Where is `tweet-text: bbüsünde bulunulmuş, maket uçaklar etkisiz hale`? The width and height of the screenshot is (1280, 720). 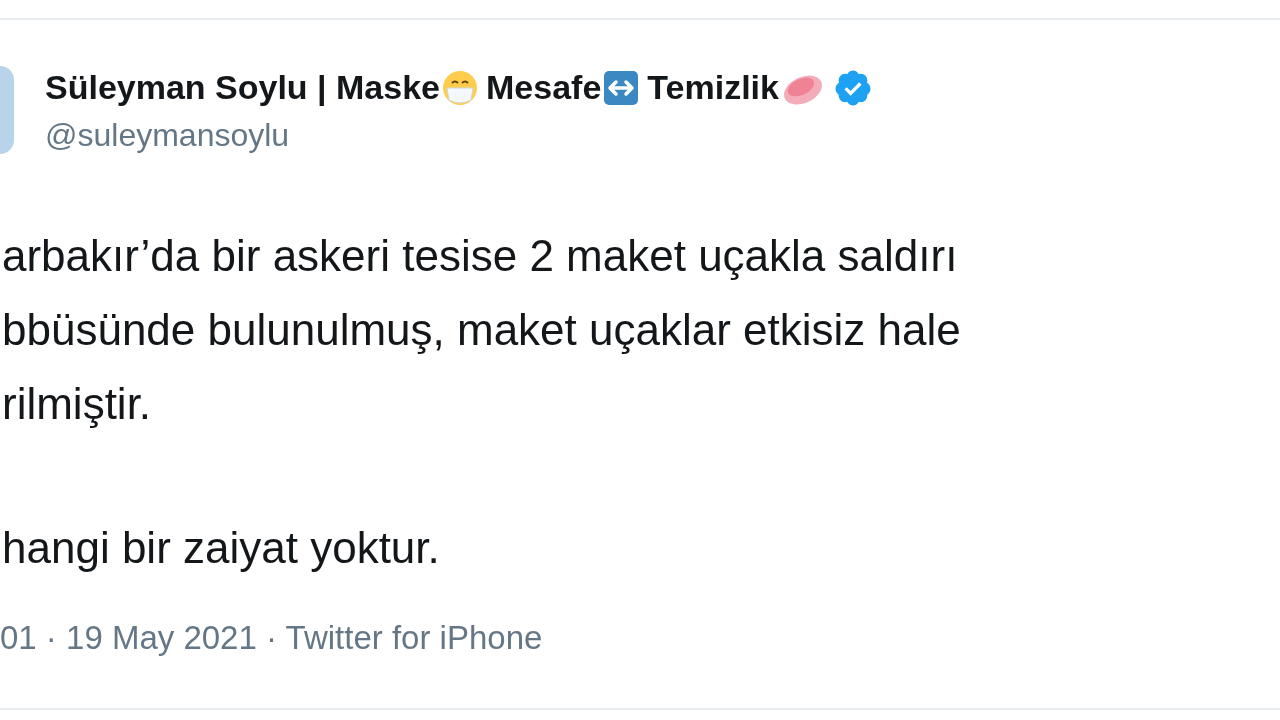 tweet-text: bbüsünde bulunulmuş, maket uçaklar etkisiz hale is located at coordinates (482, 330).